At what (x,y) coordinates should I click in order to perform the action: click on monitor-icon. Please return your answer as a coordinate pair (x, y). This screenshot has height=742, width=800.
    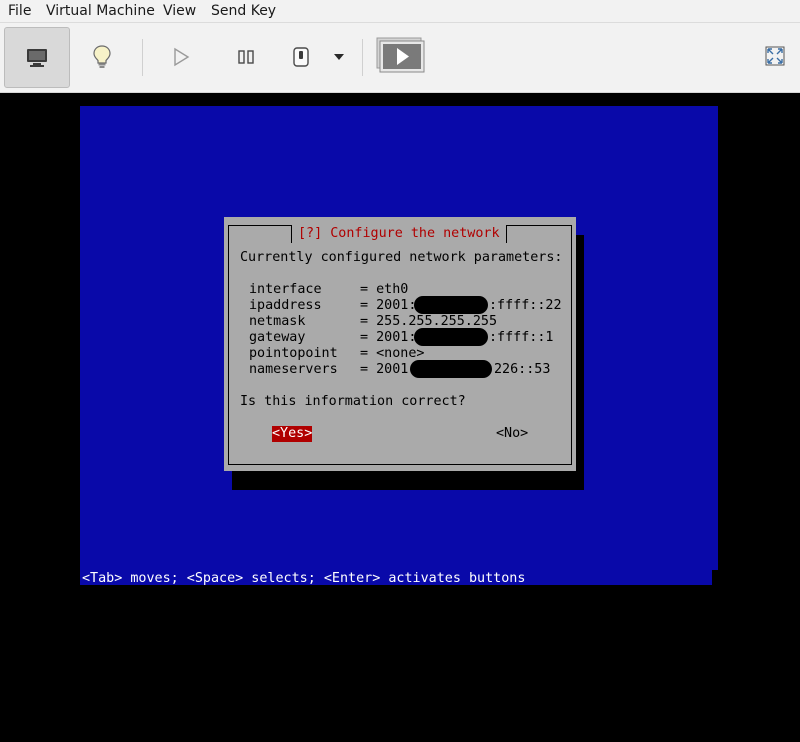
    Looking at the image, I should click on (37, 57).